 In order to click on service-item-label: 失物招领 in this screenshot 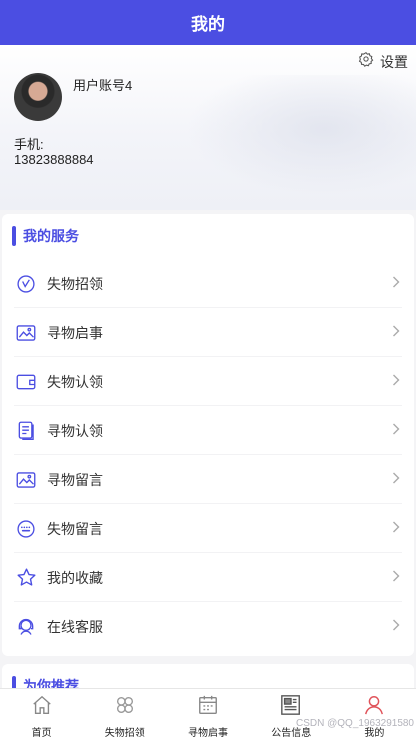, I will do `click(75, 283)`.